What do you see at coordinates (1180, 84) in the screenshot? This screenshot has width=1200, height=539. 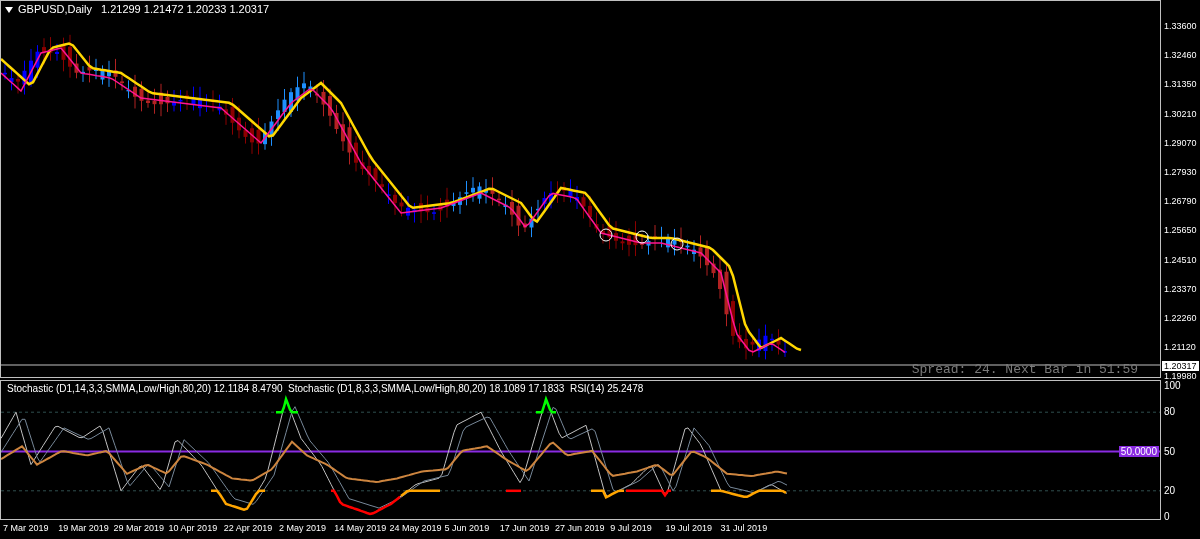 I see `price-tick-label: 1.31350` at bounding box center [1180, 84].